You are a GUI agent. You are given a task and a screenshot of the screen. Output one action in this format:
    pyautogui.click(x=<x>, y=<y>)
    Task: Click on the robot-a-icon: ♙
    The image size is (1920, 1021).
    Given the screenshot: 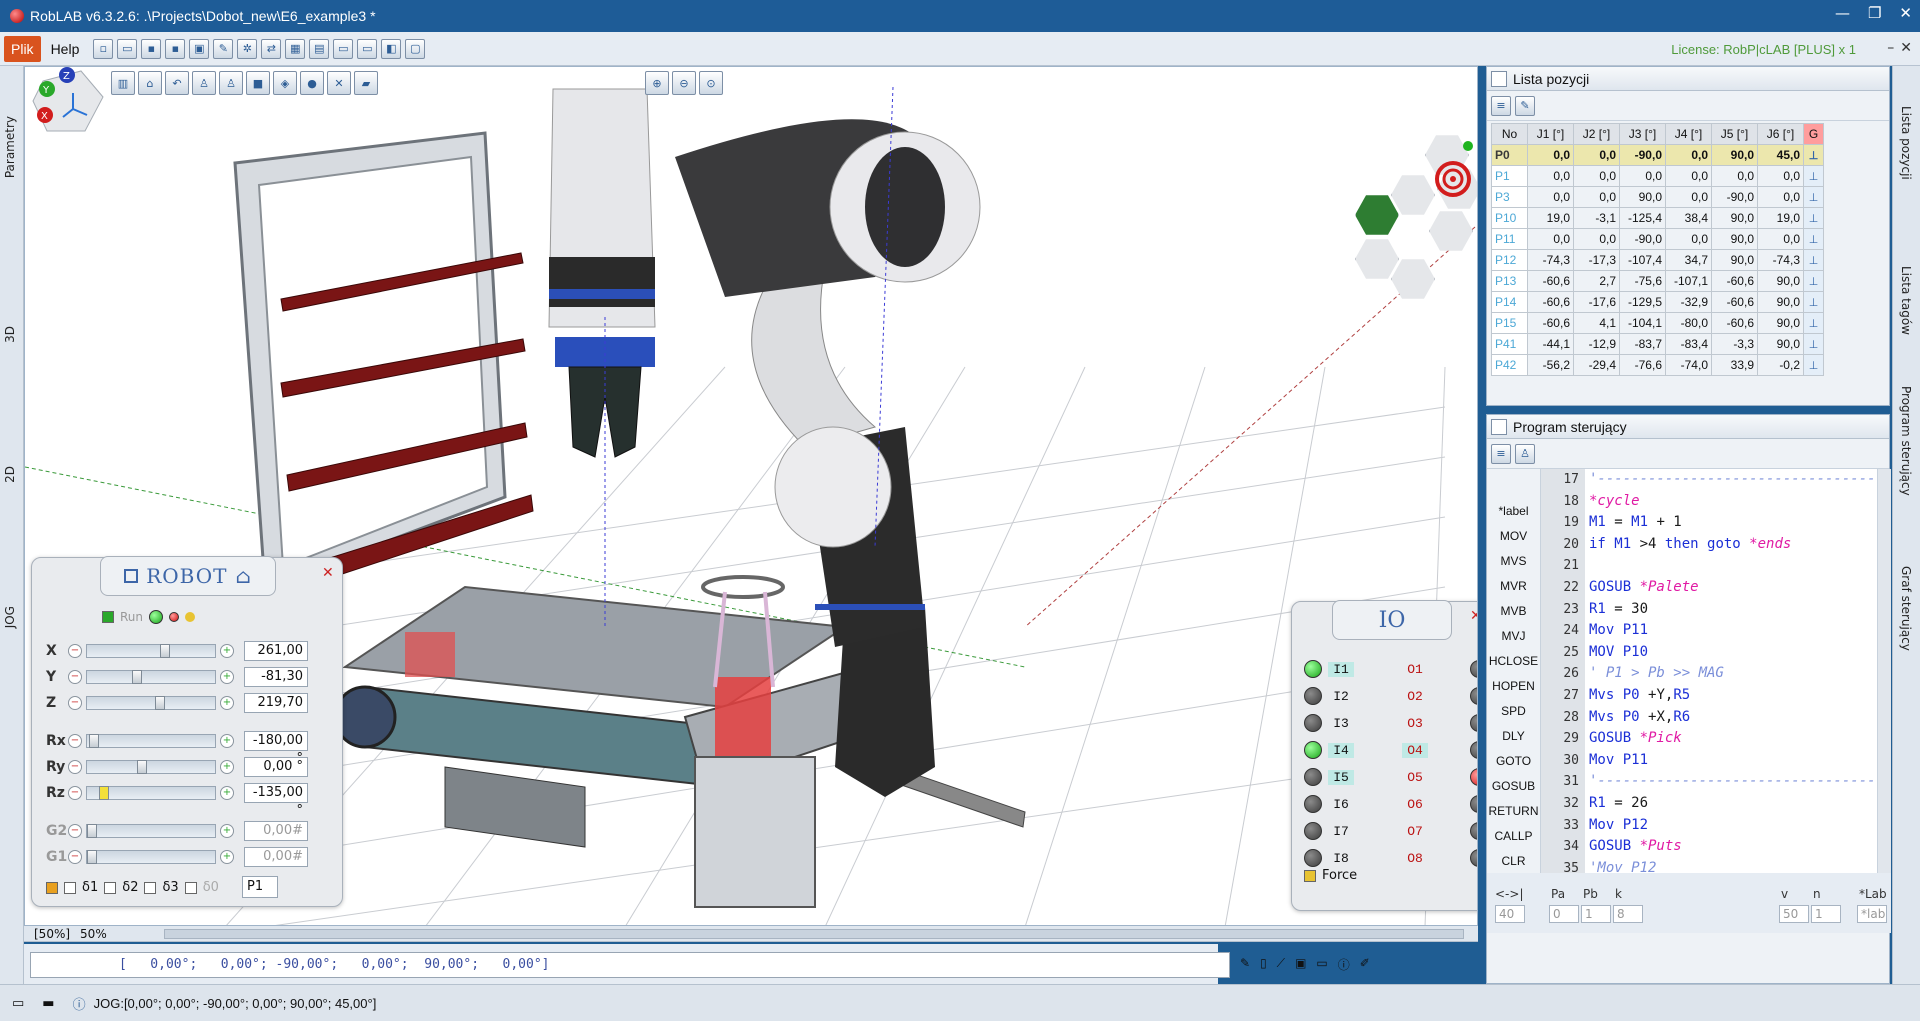 What is the action you would take?
    pyautogui.click(x=204, y=83)
    